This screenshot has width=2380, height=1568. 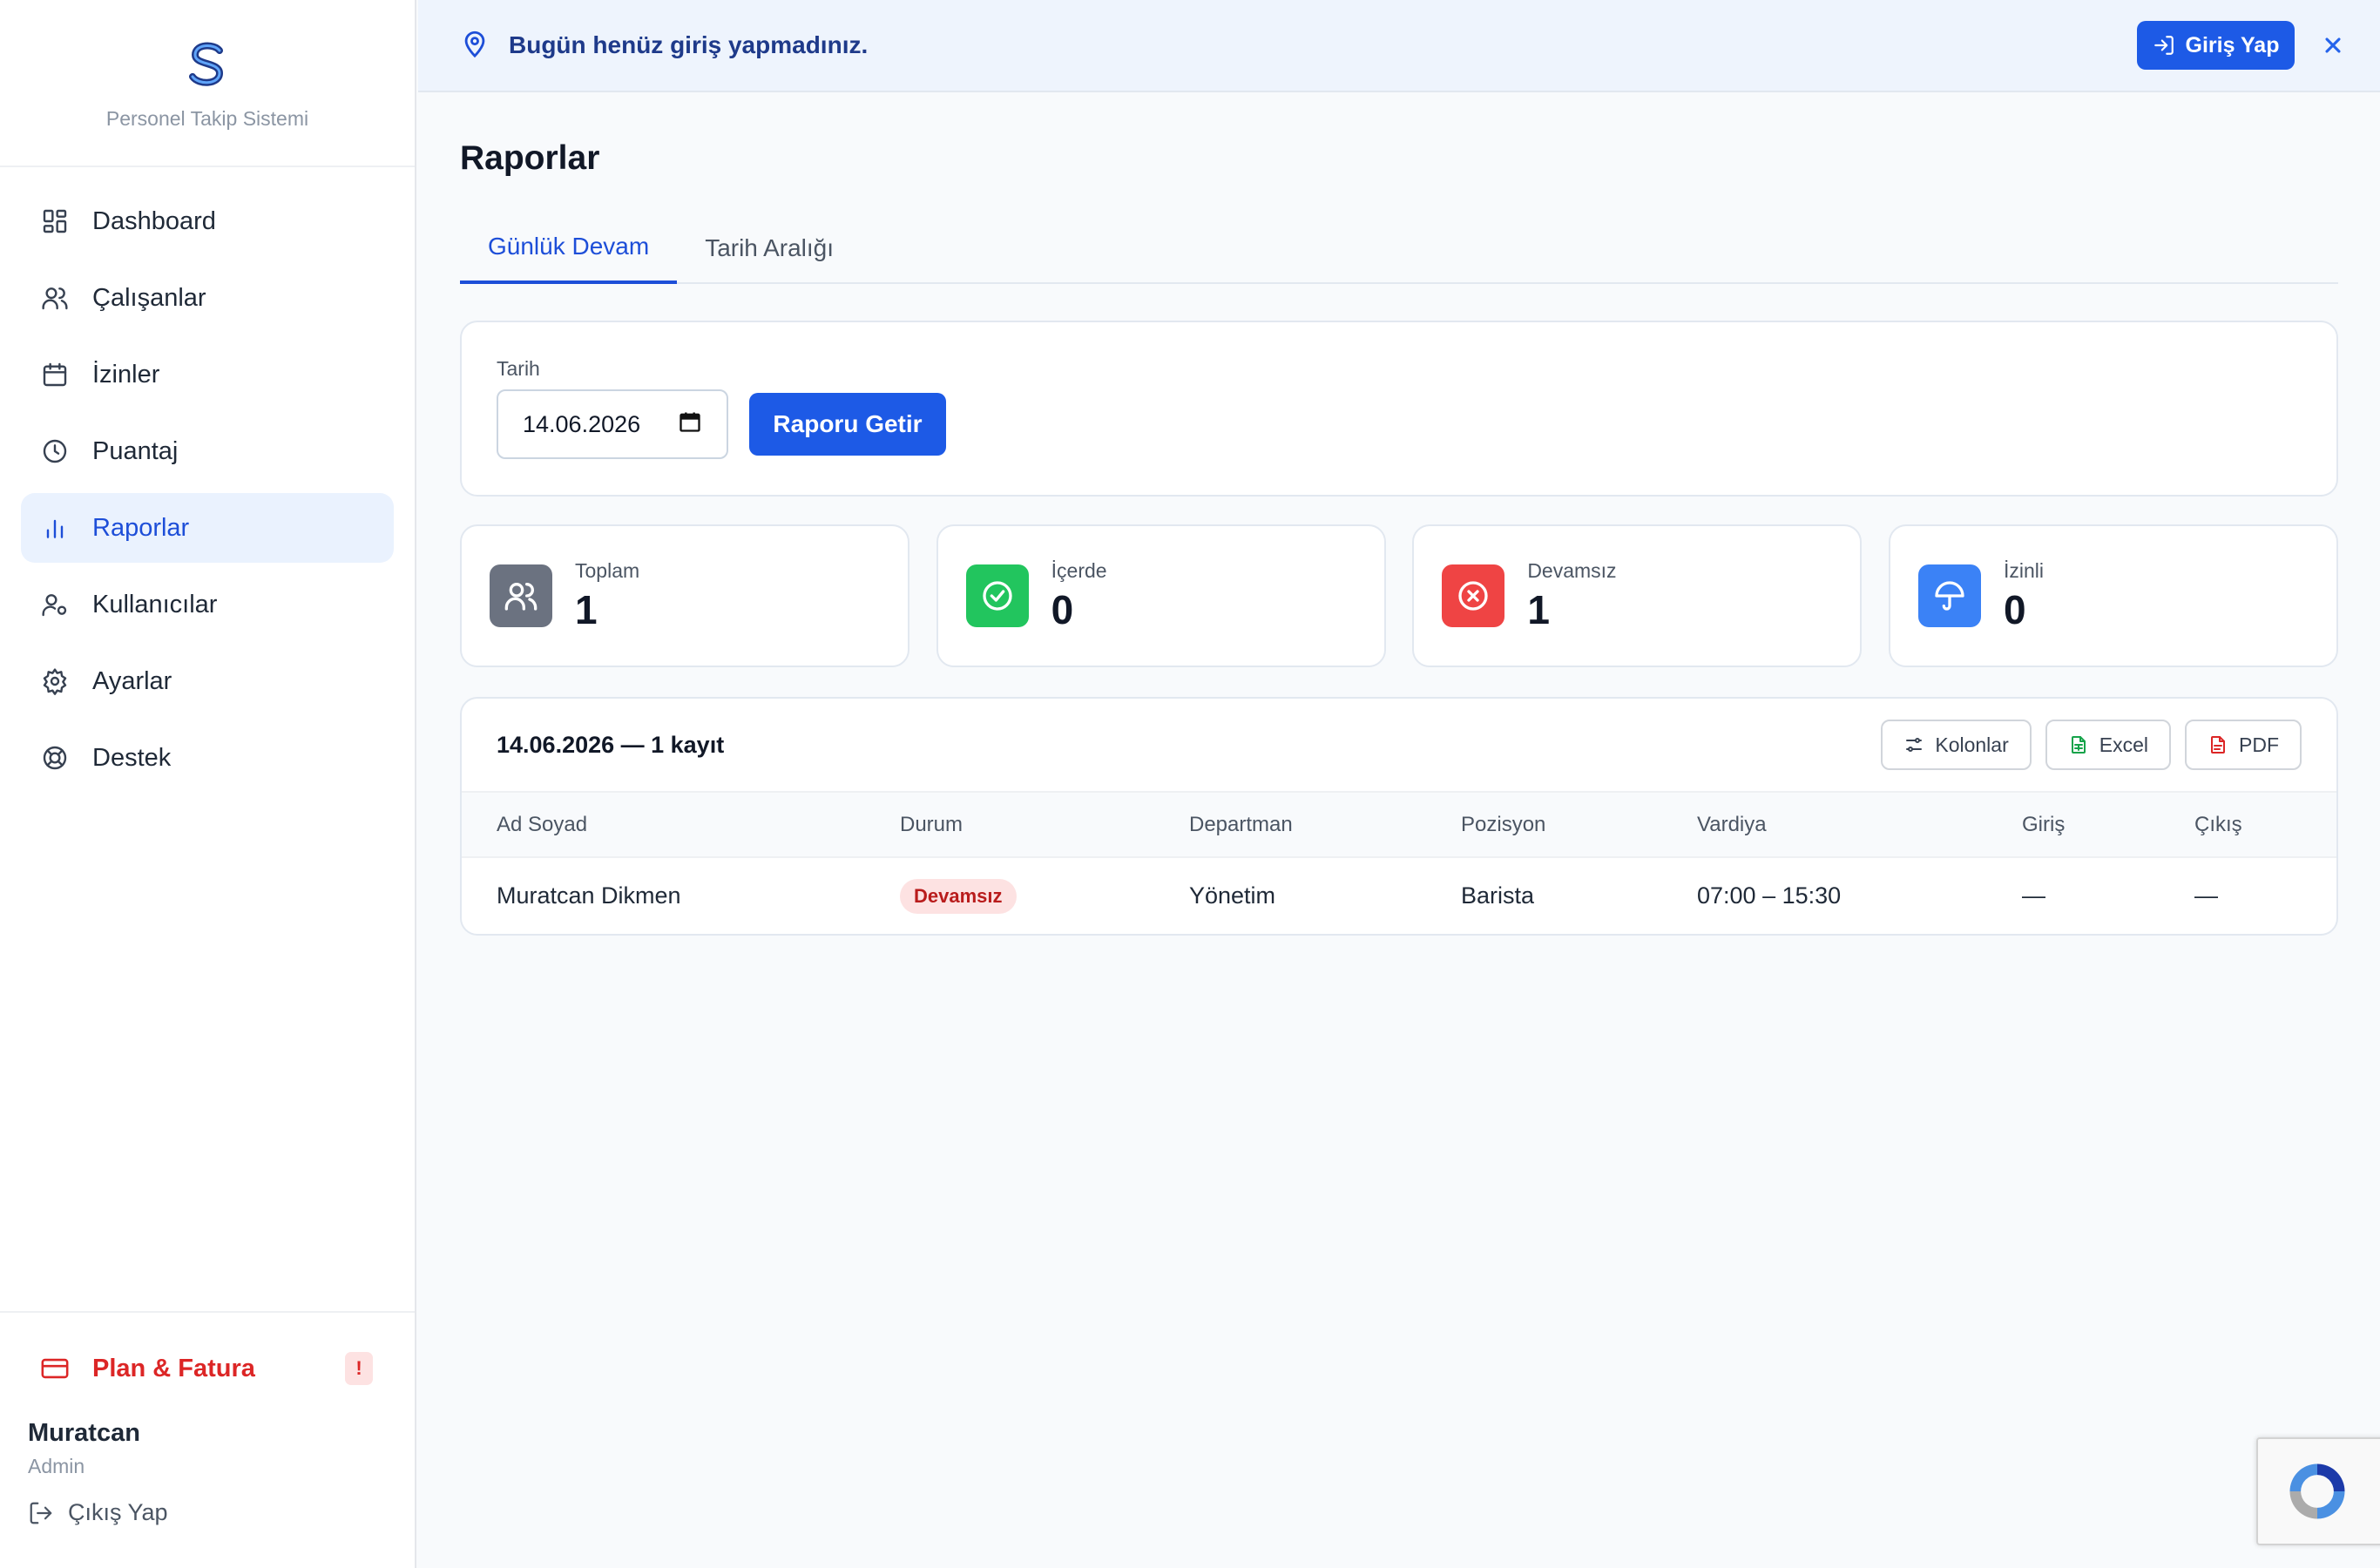 I want to click on sidebar-item-timesheet: Puantaj, so click(x=207, y=451).